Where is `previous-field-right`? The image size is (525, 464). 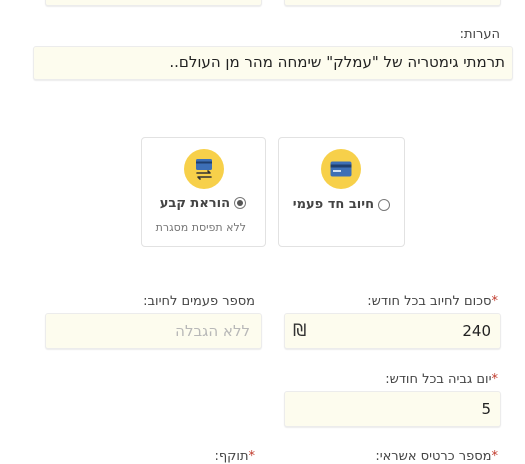
previous-field-right is located at coordinates (392, 3).